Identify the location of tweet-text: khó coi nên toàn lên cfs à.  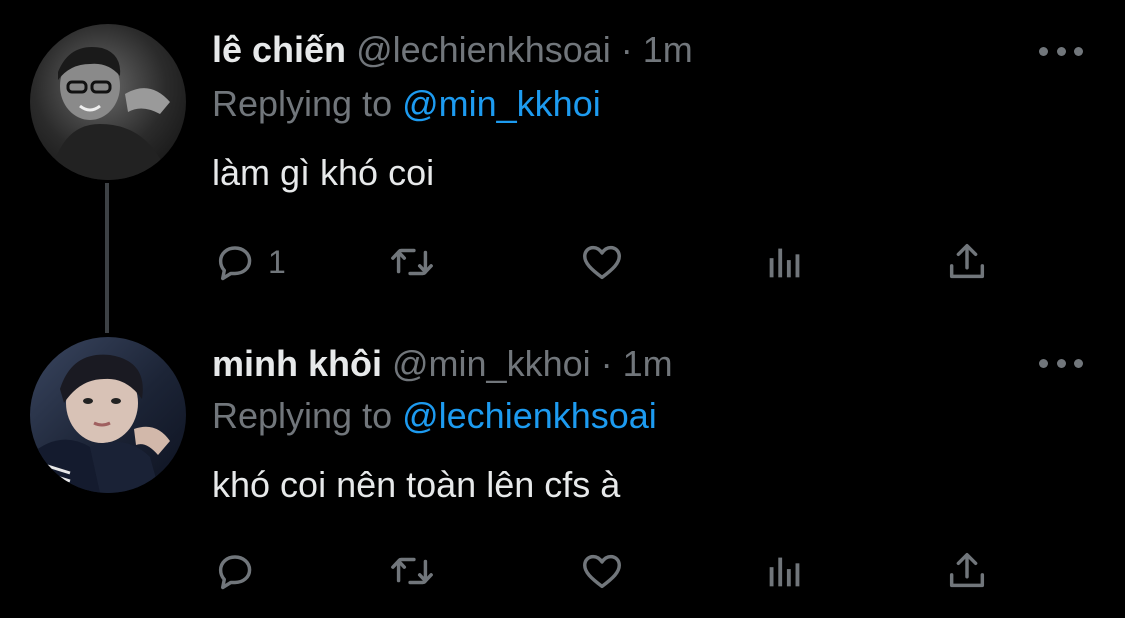
(416, 484).